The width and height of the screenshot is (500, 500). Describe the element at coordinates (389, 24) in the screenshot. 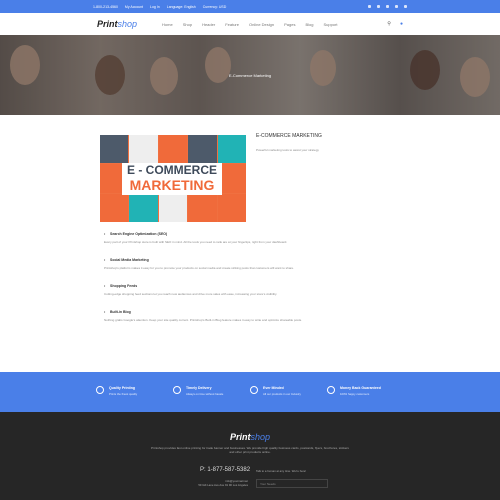

I see `search-icon: ⚲` at that location.